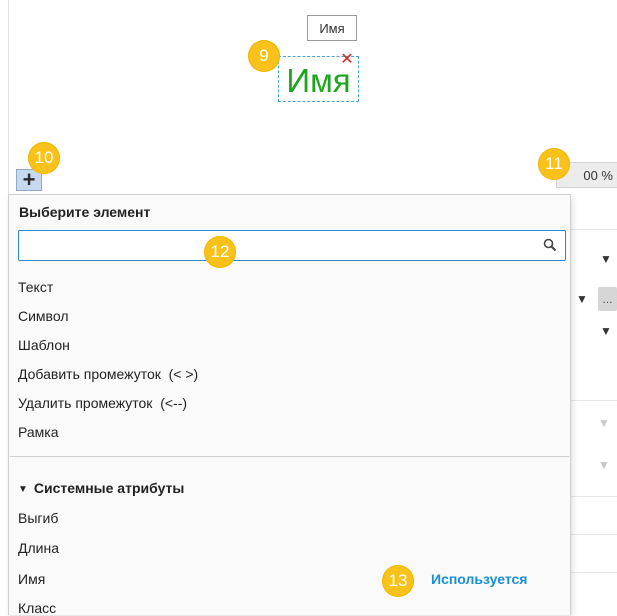  Describe the element at coordinates (43, 316) in the screenshot. I see `list-item-symbol: Символ` at that location.